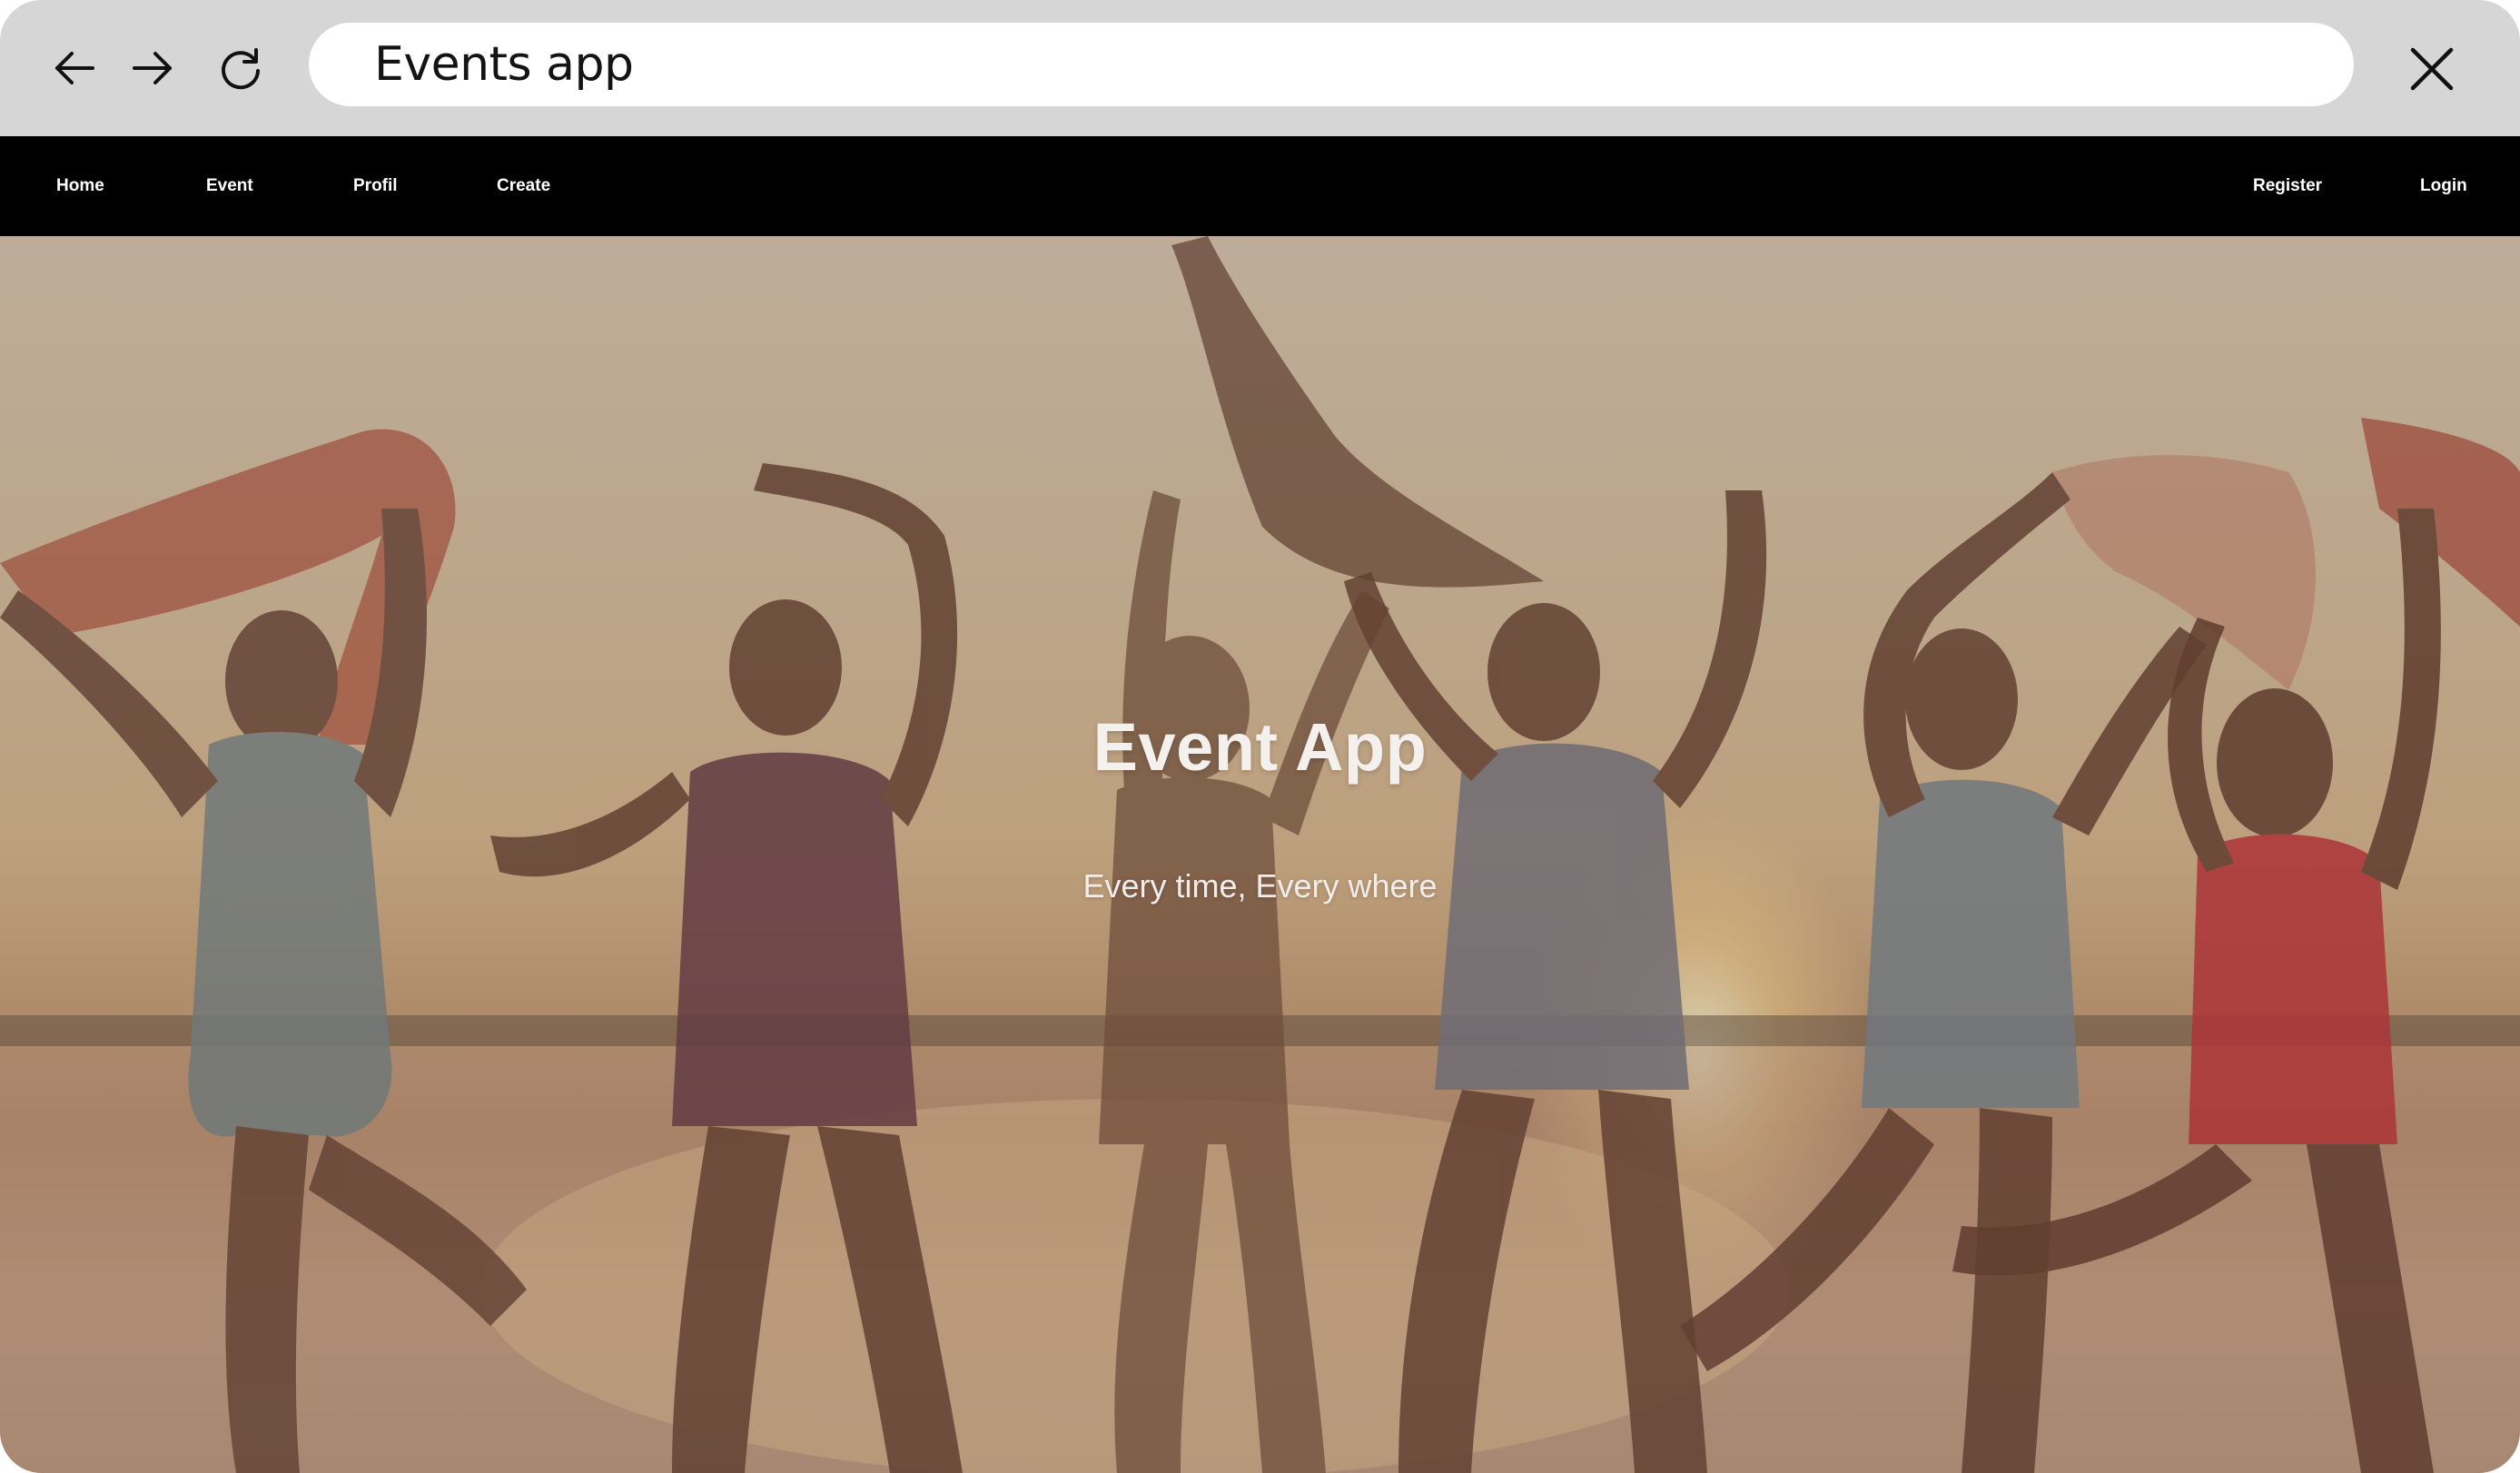 This screenshot has height=1473, width=2520. I want to click on nav-link-event: Event, so click(230, 186).